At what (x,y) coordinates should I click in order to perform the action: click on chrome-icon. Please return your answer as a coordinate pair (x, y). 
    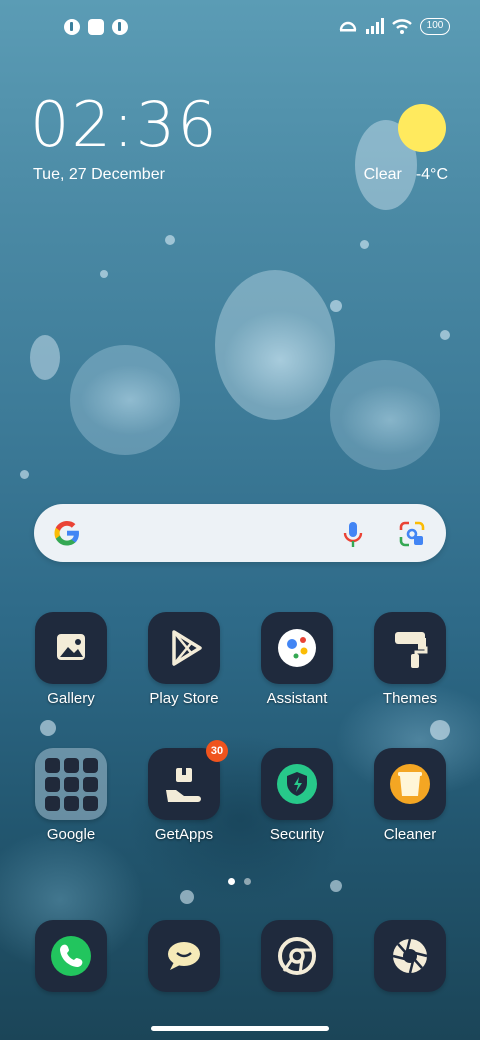
    Looking at the image, I should click on (297, 956).